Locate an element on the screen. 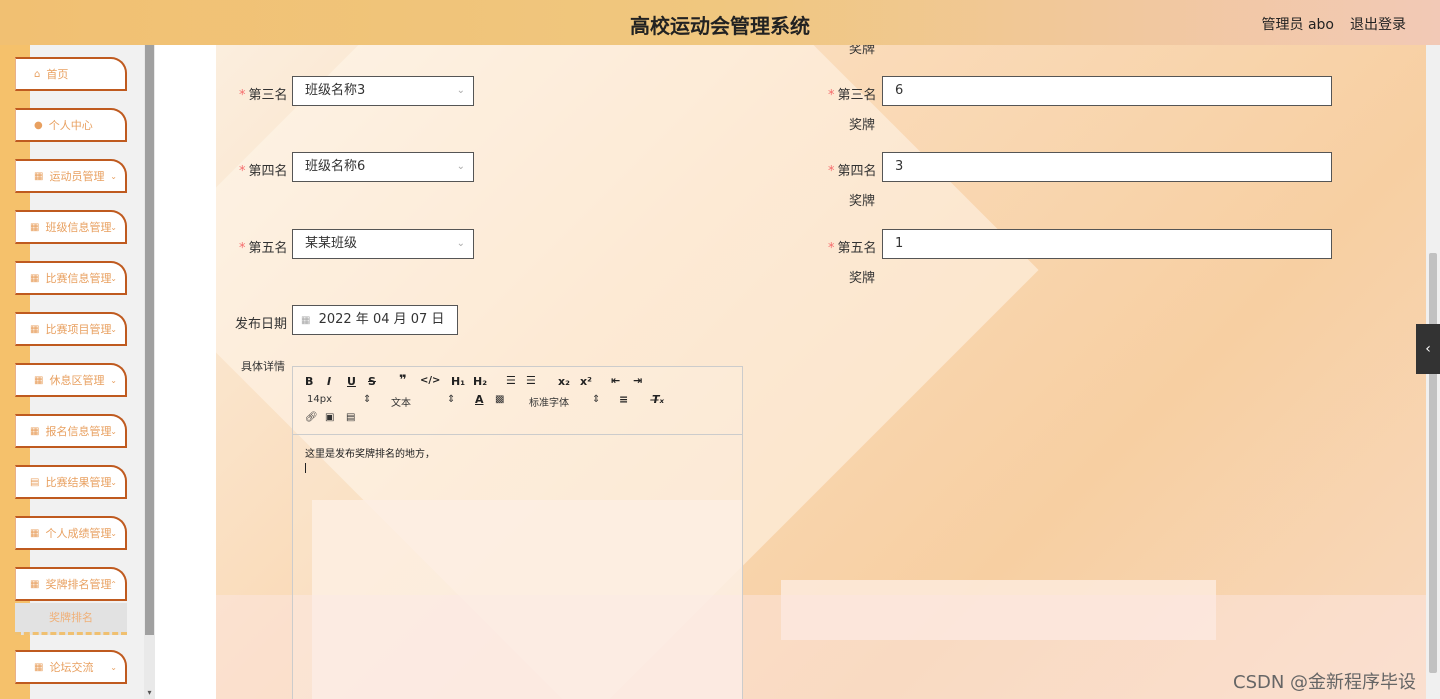  italic-icon: I is located at coordinates (329, 381).